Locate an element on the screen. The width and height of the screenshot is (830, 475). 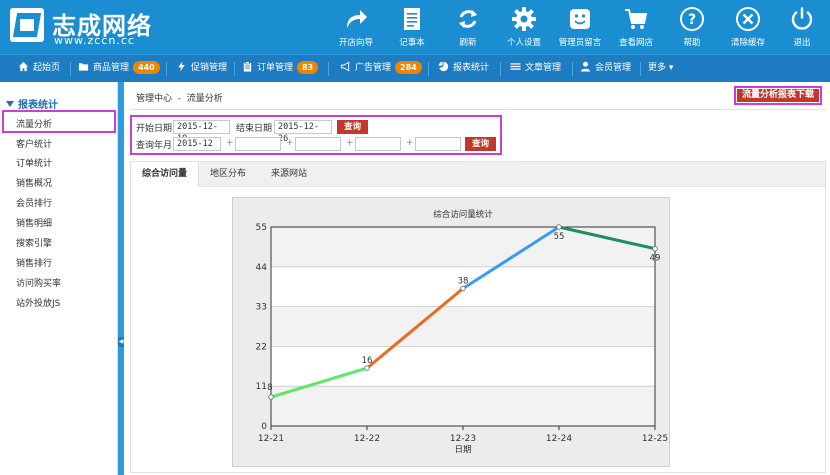
tool-wizard-button: 开店向导 is located at coordinates (356, 27).